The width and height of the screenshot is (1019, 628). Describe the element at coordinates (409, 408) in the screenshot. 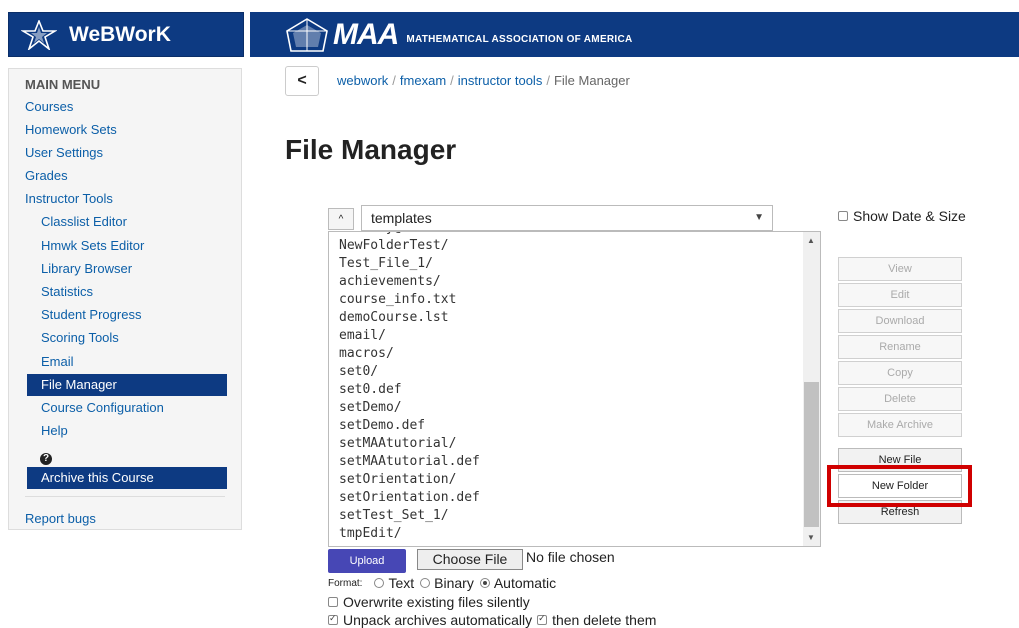

I see `file-list-item: setDemo/` at that location.